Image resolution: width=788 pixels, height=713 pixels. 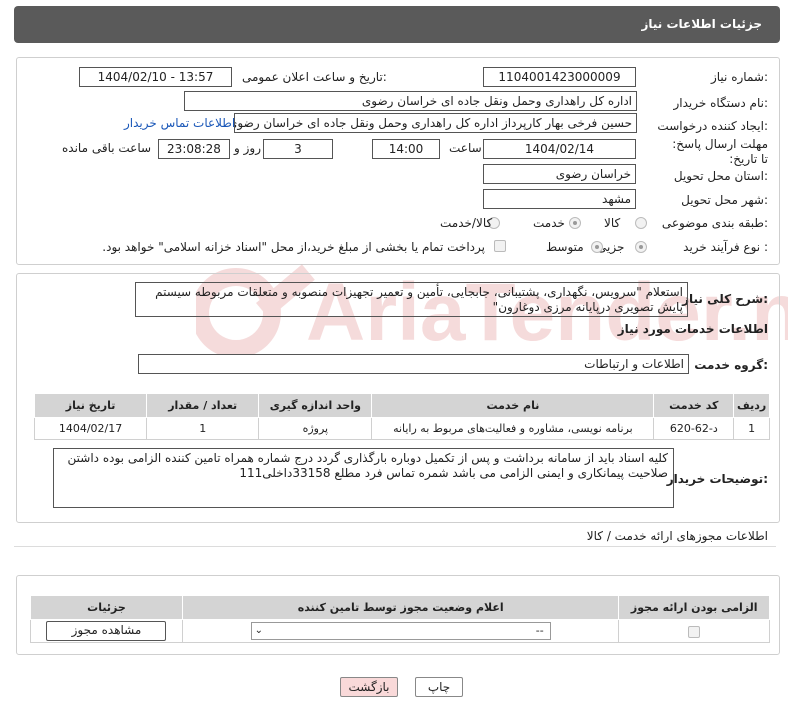 I want to click on permit-details-cell: مشاهده مجوز, so click(x=106, y=631).